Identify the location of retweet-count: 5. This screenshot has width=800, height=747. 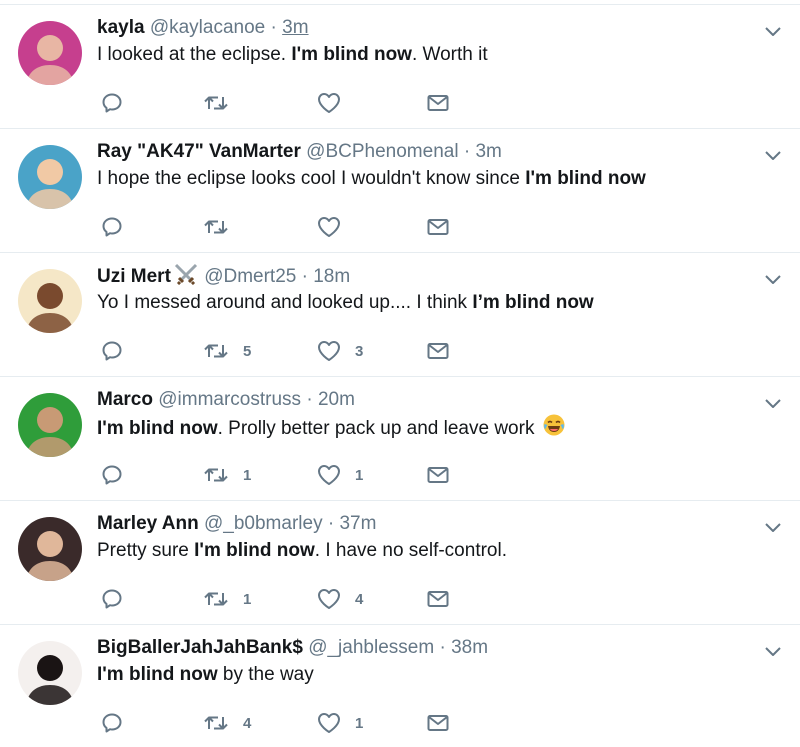
(247, 351).